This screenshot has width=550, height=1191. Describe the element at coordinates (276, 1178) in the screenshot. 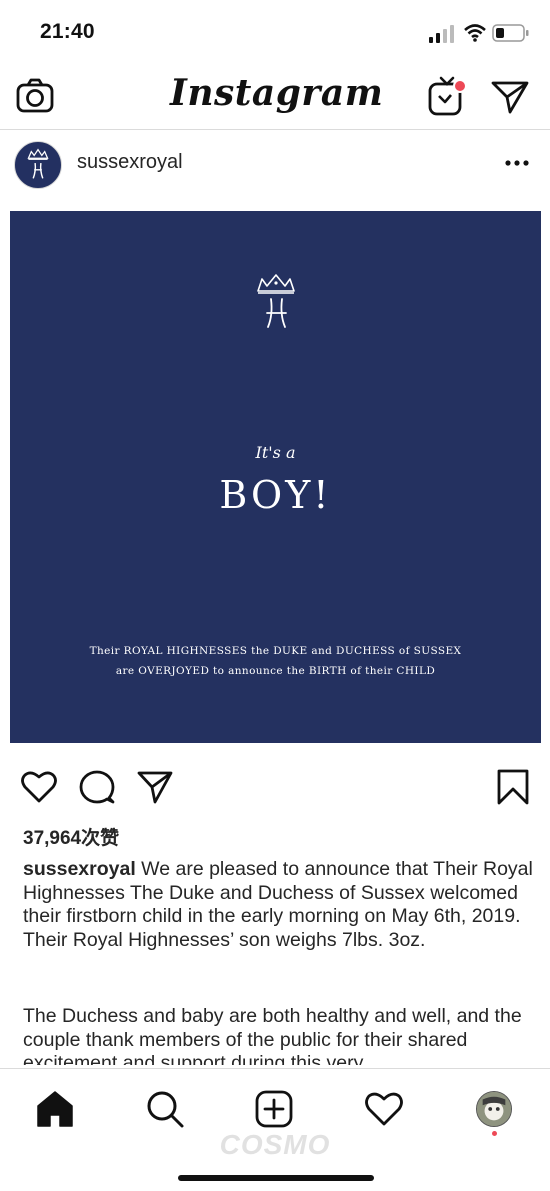

I see `home-indicator` at that location.